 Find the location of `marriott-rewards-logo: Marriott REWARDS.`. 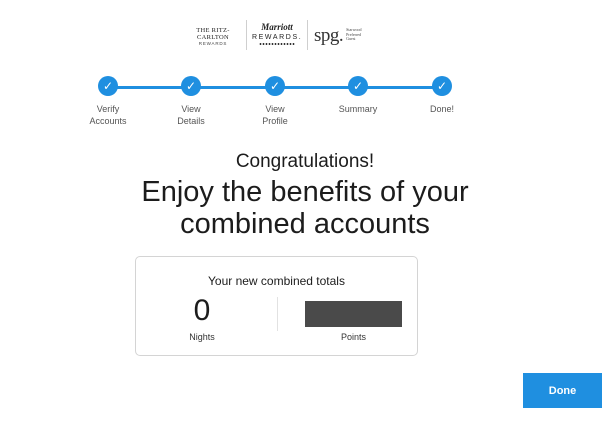

marriott-rewards-logo: Marriott REWARDS. is located at coordinates (277, 34).